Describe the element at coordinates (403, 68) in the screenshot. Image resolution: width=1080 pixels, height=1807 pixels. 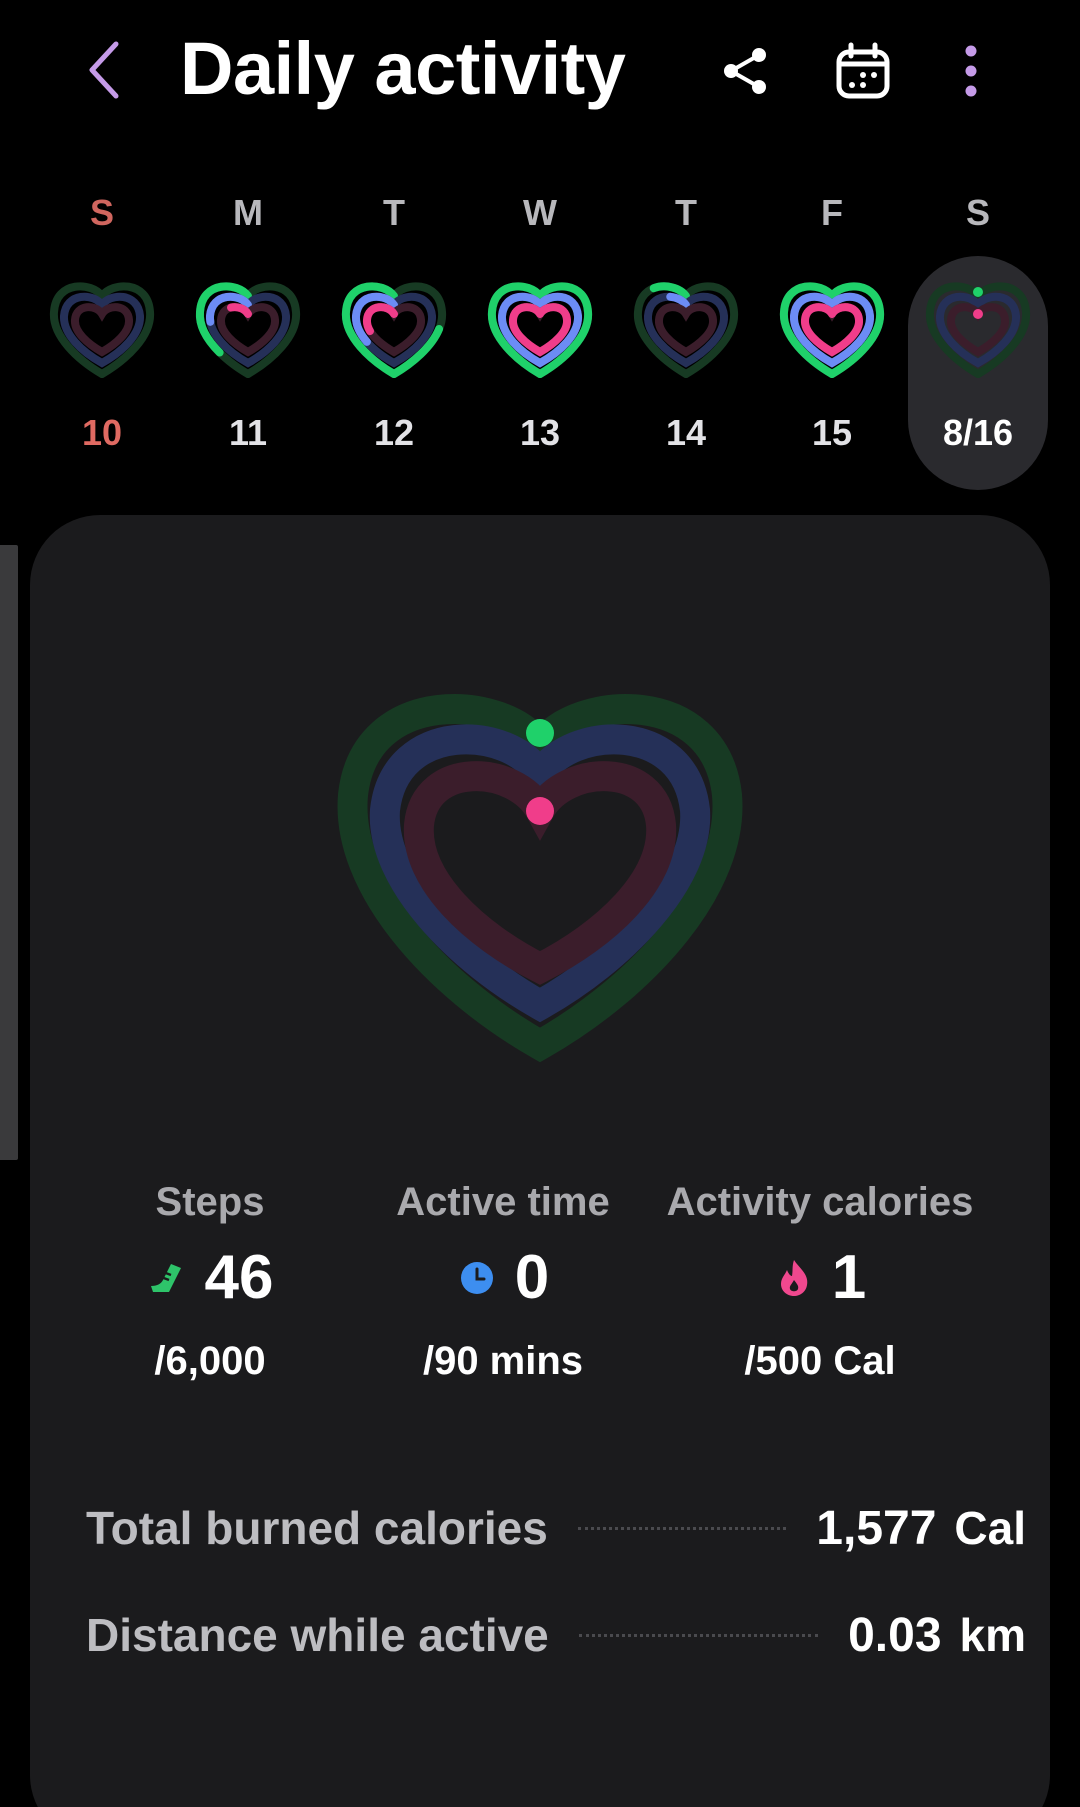
I see `page-title: Daily activity` at that location.